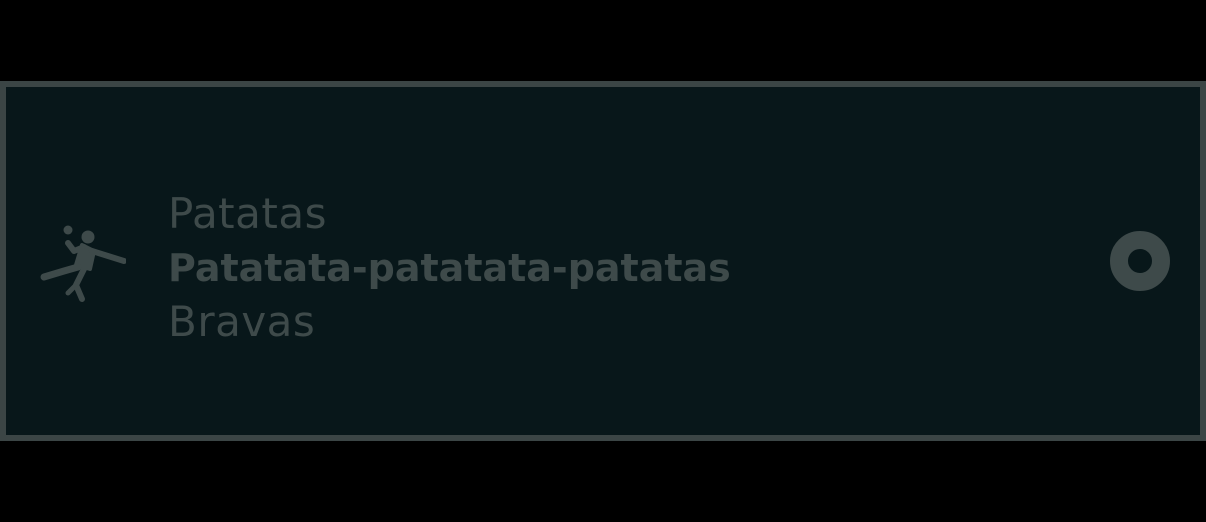 This screenshot has width=1206, height=522. What do you see at coordinates (247, 213) in the screenshot?
I see `overline-text: Patatas` at bounding box center [247, 213].